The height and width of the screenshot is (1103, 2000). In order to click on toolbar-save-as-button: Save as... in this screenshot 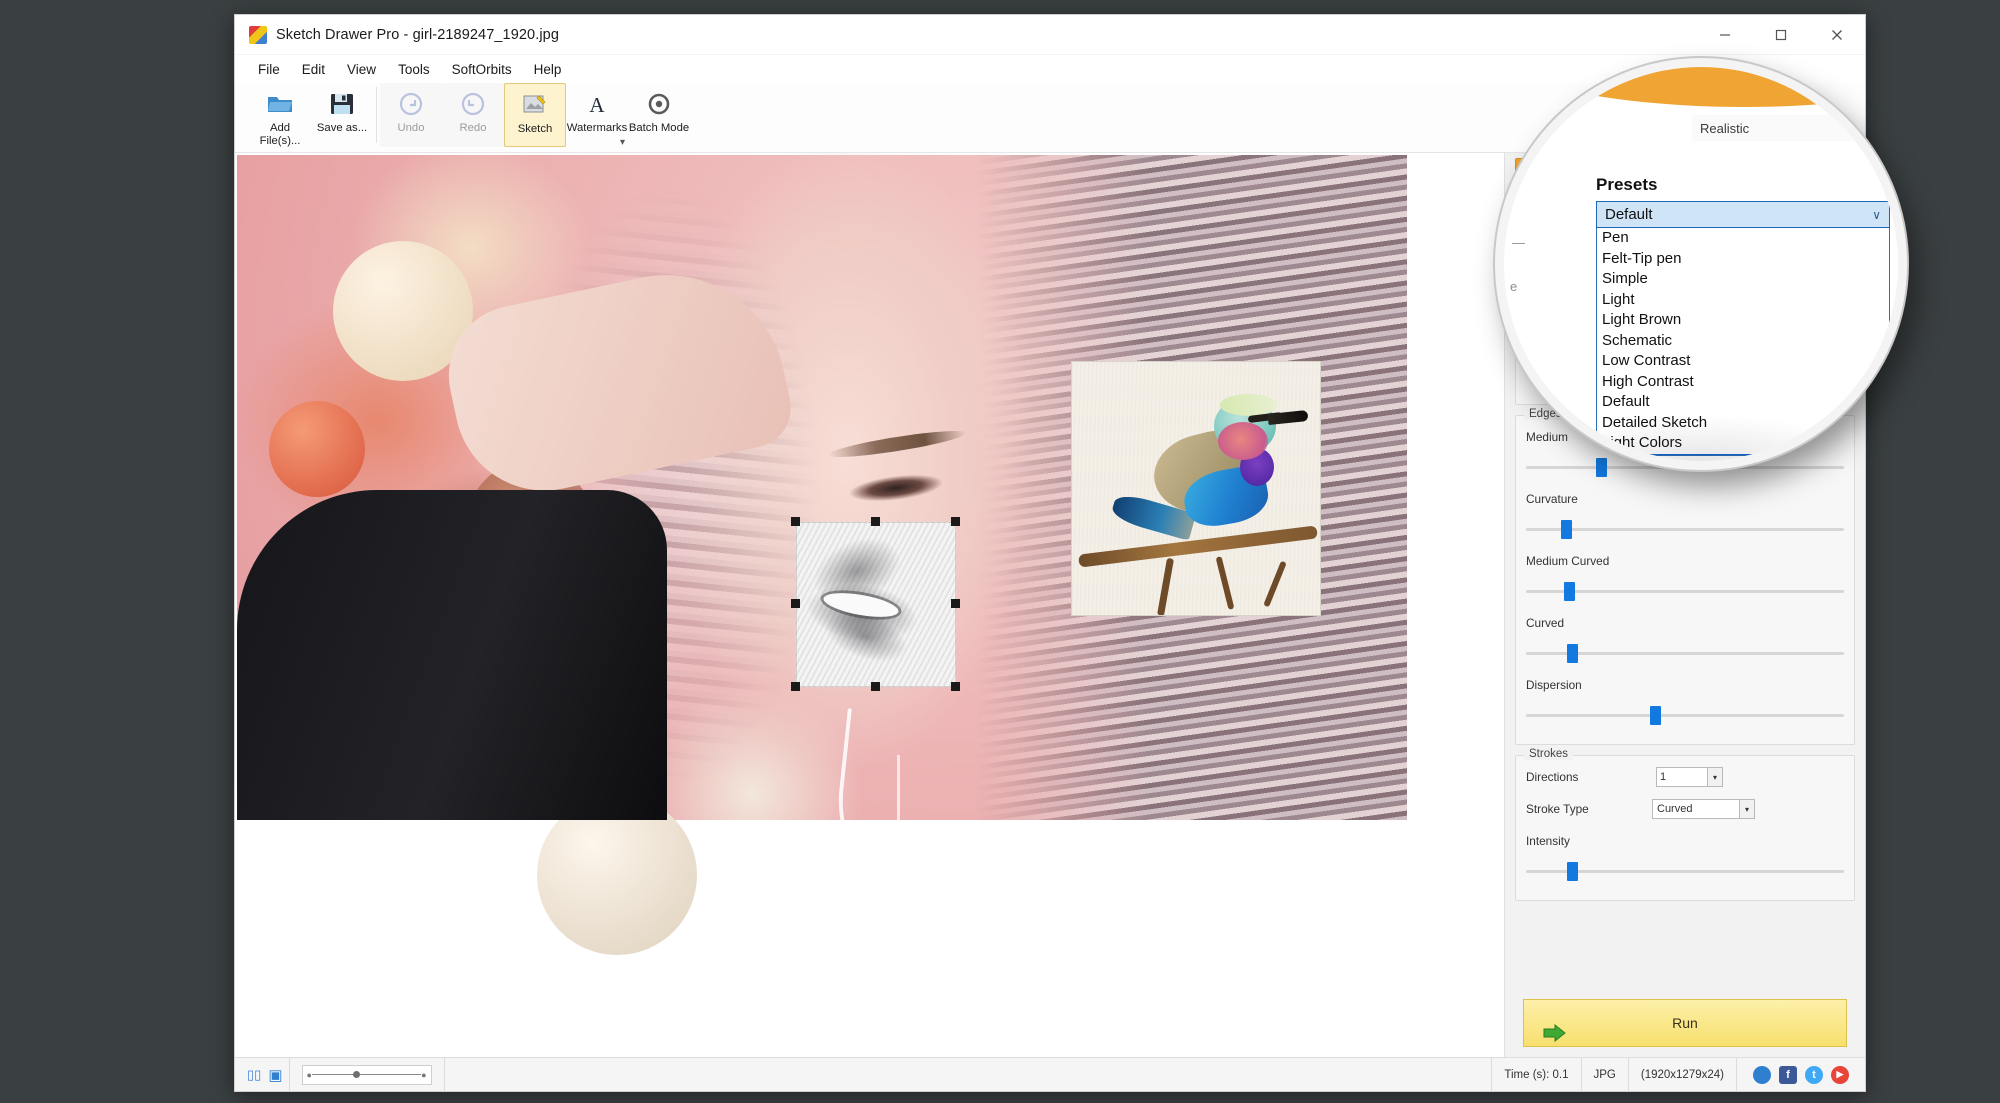, I will do `click(342, 115)`.